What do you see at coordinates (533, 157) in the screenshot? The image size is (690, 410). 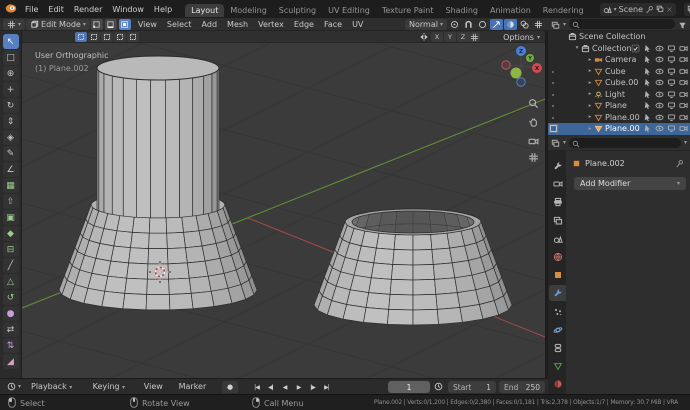 I see `orthographic-toggle-icon` at bounding box center [533, 157].